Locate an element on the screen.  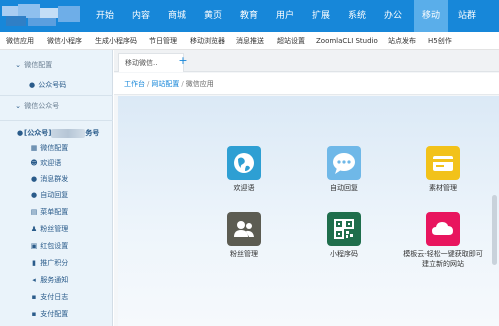
bell-icon: ◂ is located at coordinates (34, 280).